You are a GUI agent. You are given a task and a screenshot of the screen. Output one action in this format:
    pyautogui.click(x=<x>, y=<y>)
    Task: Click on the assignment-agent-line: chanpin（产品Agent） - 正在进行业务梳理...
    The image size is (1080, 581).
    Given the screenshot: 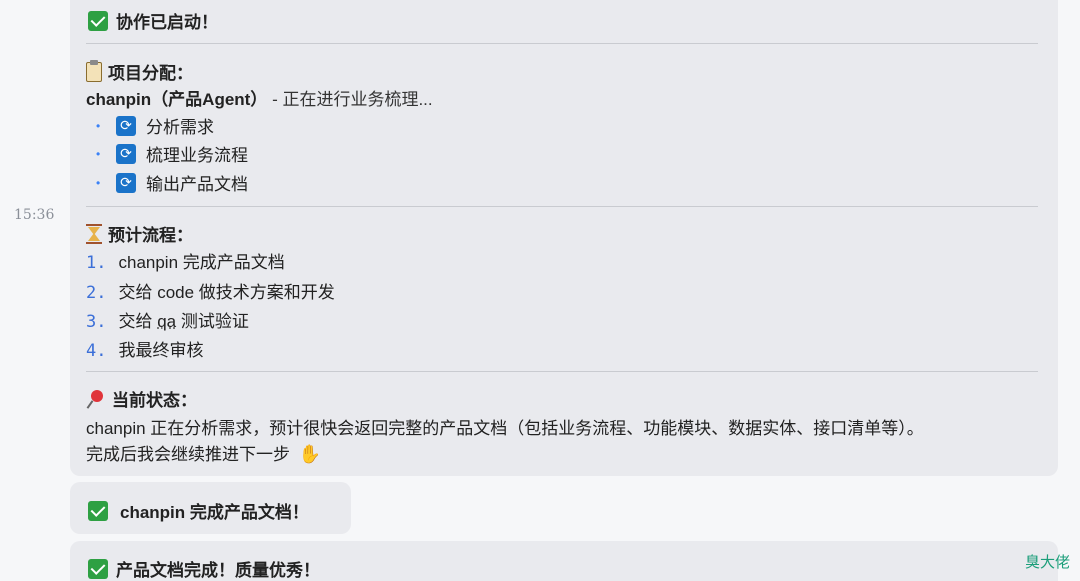 What is the action you would take?
    pyautogui.click(x=259, y=97)
    